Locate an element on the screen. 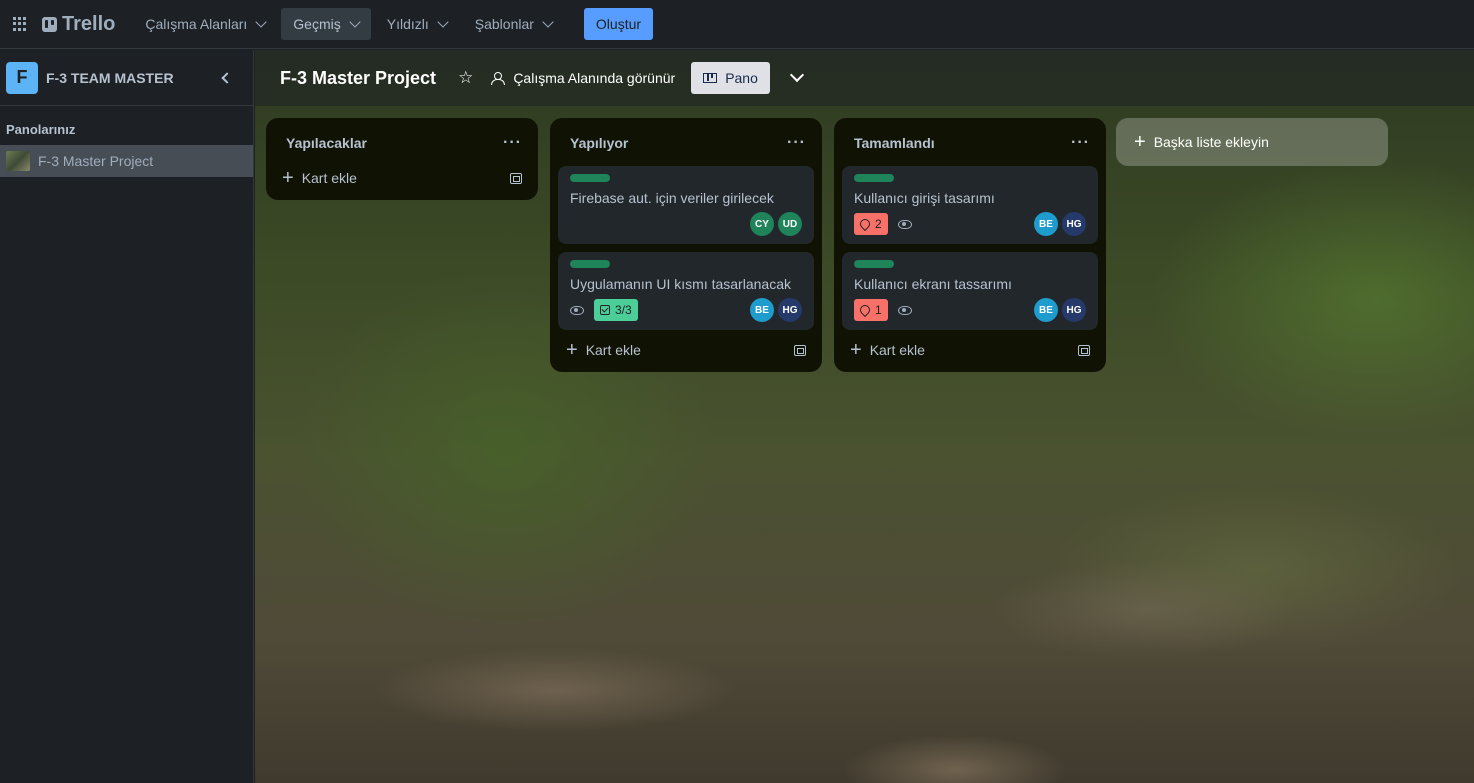 The width and height of the screenshot is (1474, 783). nav-starred: Yıldızlı is located at coordinates (417, 24).